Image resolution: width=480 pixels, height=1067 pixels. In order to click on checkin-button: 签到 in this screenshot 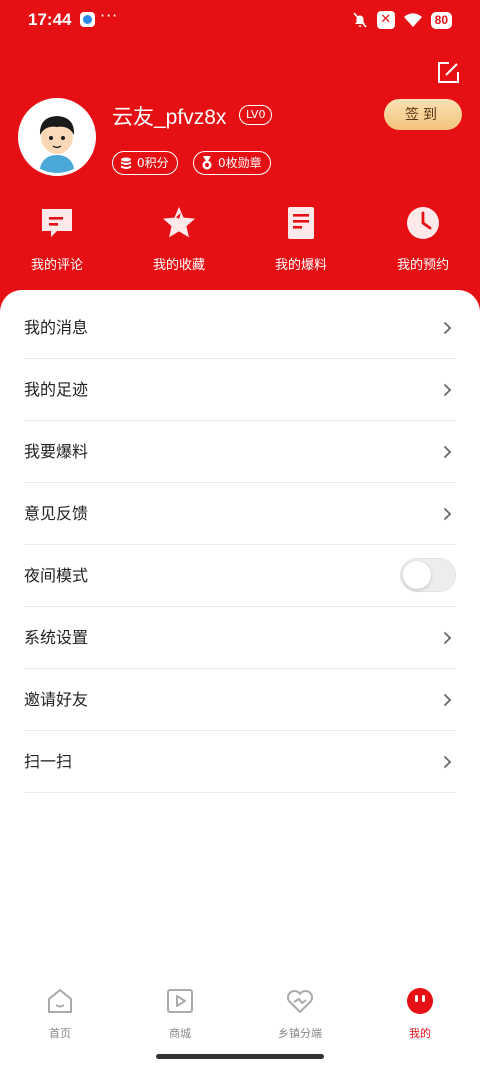, I will do `click(423, 114)`.